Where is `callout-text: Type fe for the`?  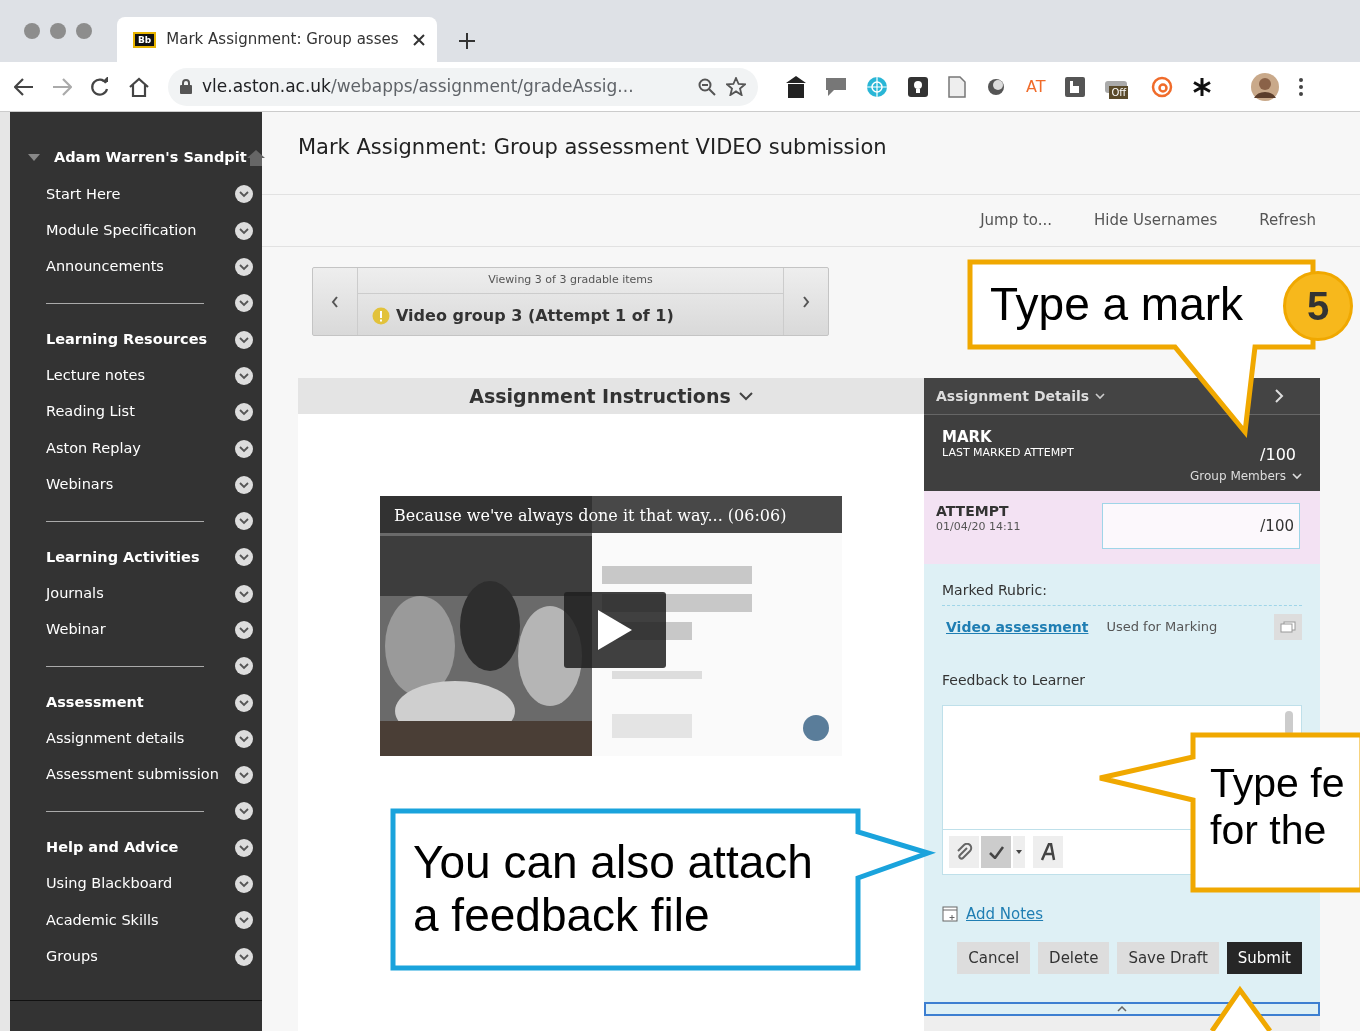
callout-text: Type fe for the is located at coordinates (1277, 807).